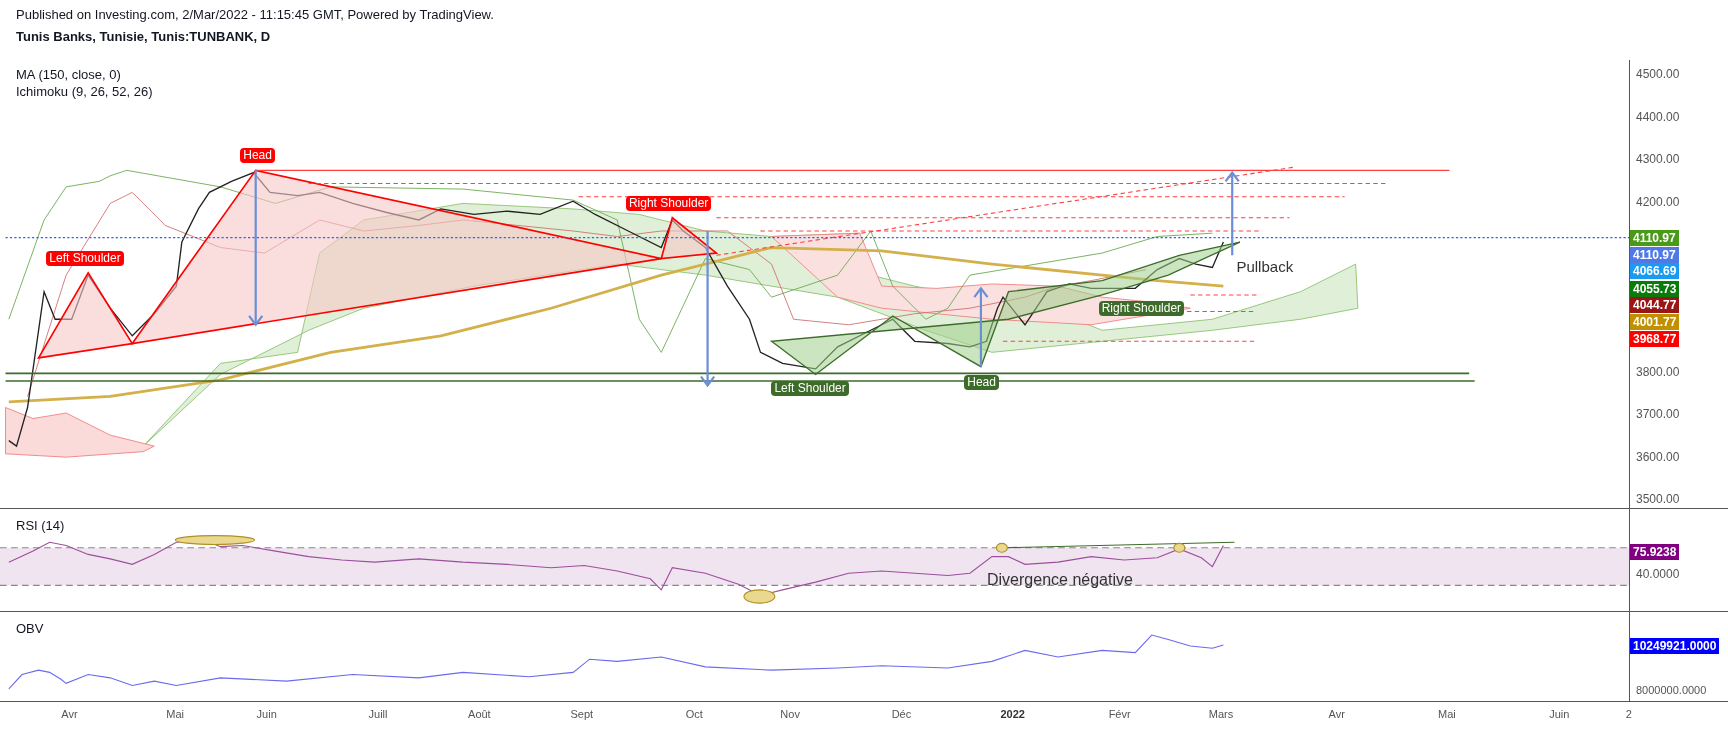  I want to click on indicator-label: Ichimoku (9, 26, 52, 26), so click(84, 91).